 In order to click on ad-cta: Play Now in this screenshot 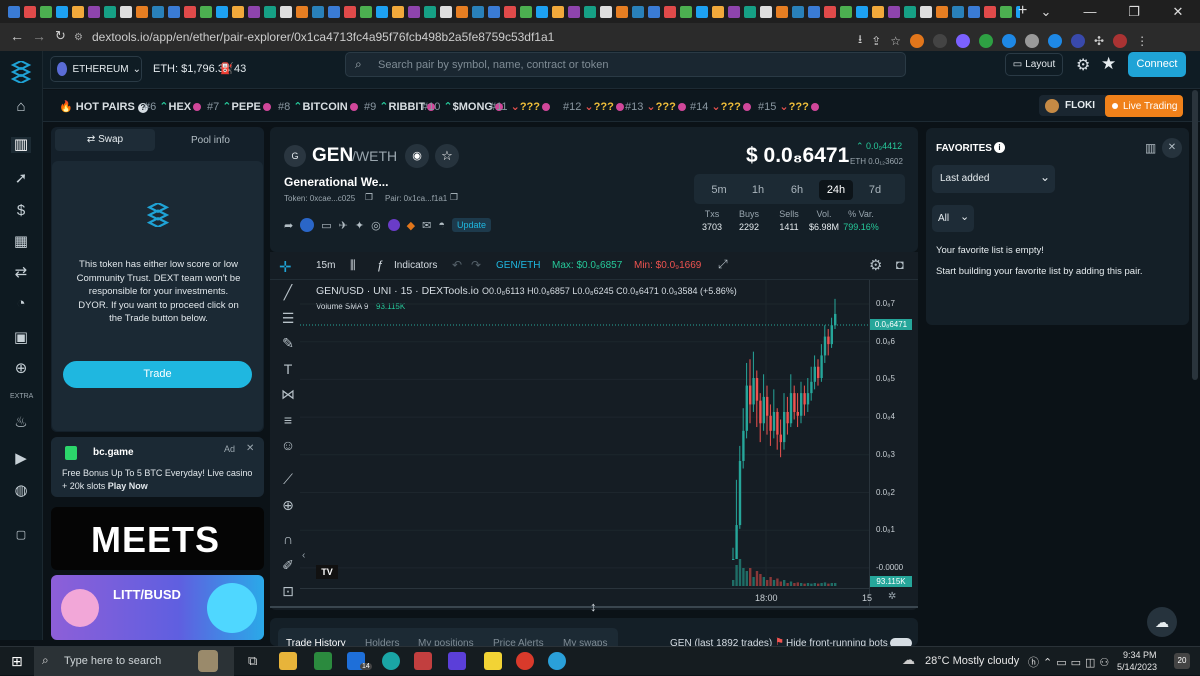, I will do `click(128, 486)`.